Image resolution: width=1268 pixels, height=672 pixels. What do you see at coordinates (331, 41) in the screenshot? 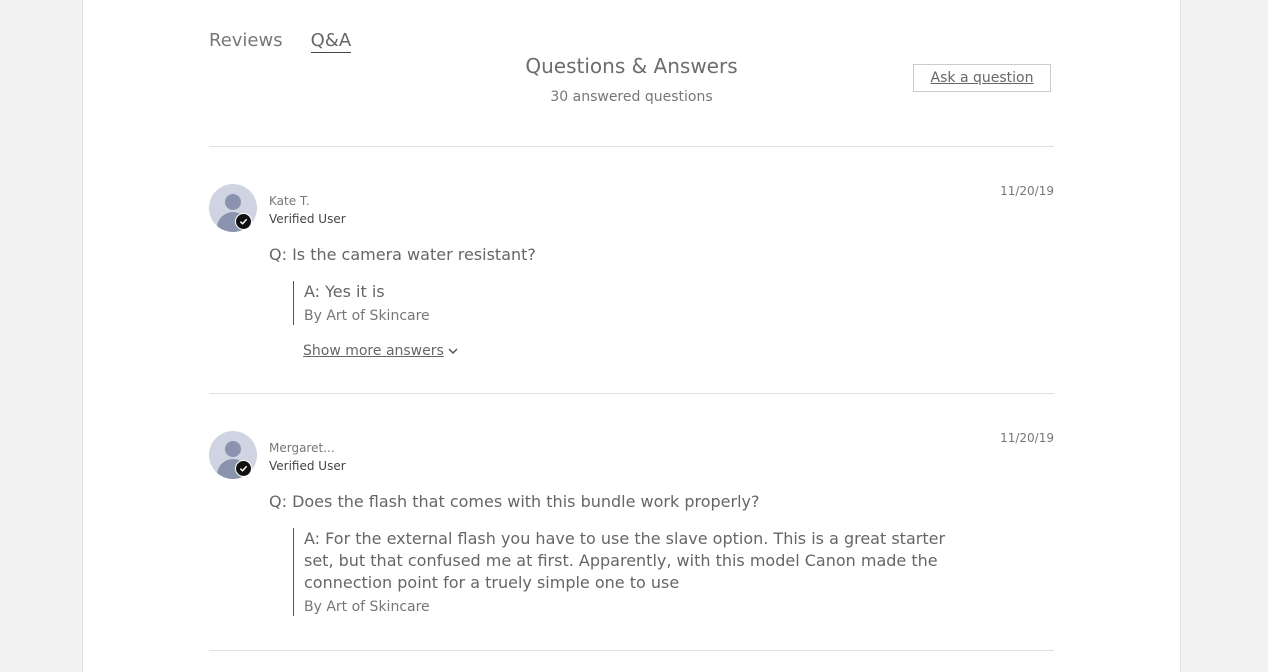
I see `tab-qa: Q&A` at bounding box center [331, 41].